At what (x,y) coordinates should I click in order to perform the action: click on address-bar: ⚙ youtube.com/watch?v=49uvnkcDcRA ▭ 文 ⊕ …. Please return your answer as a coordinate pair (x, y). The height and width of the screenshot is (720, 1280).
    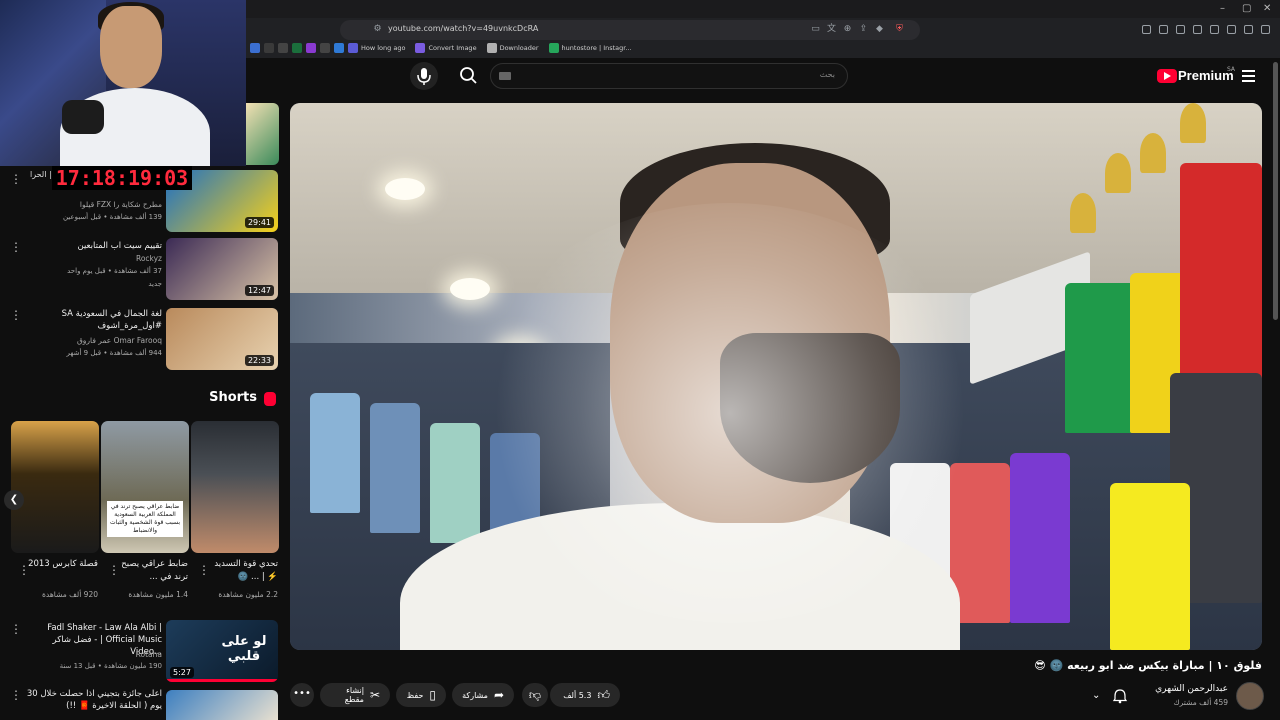
    Looking at the image, I should click on (630, 30).